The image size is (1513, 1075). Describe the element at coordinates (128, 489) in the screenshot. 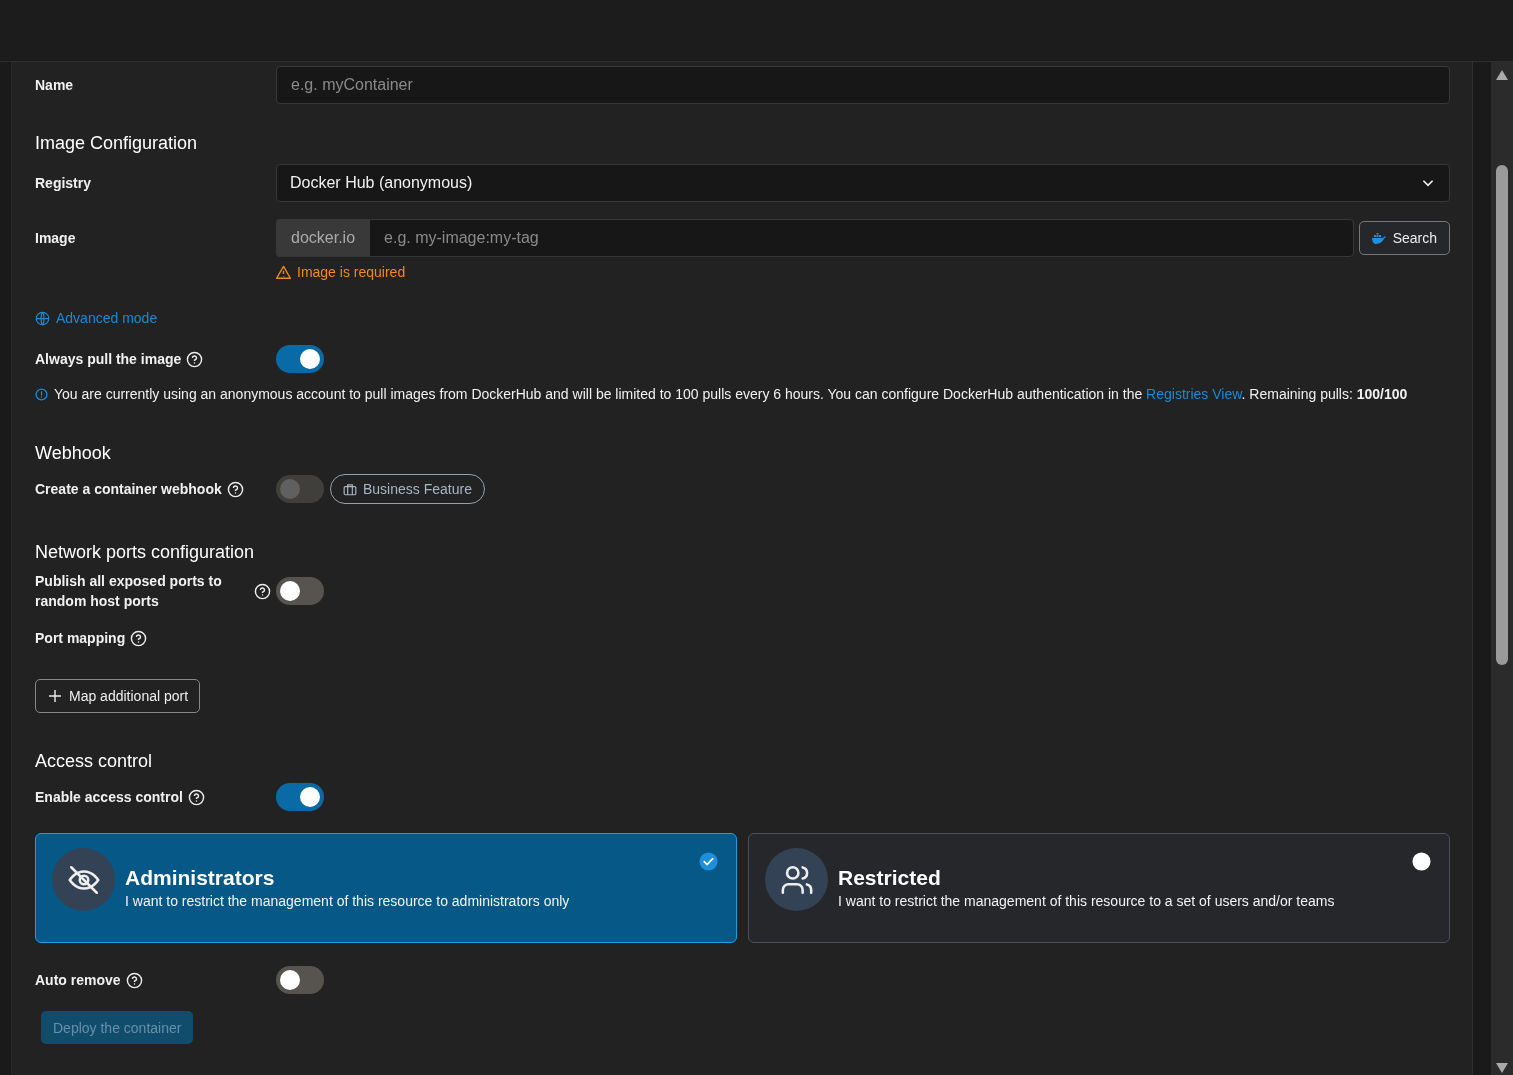

I see `field-label: Create a container webhook` at that location.